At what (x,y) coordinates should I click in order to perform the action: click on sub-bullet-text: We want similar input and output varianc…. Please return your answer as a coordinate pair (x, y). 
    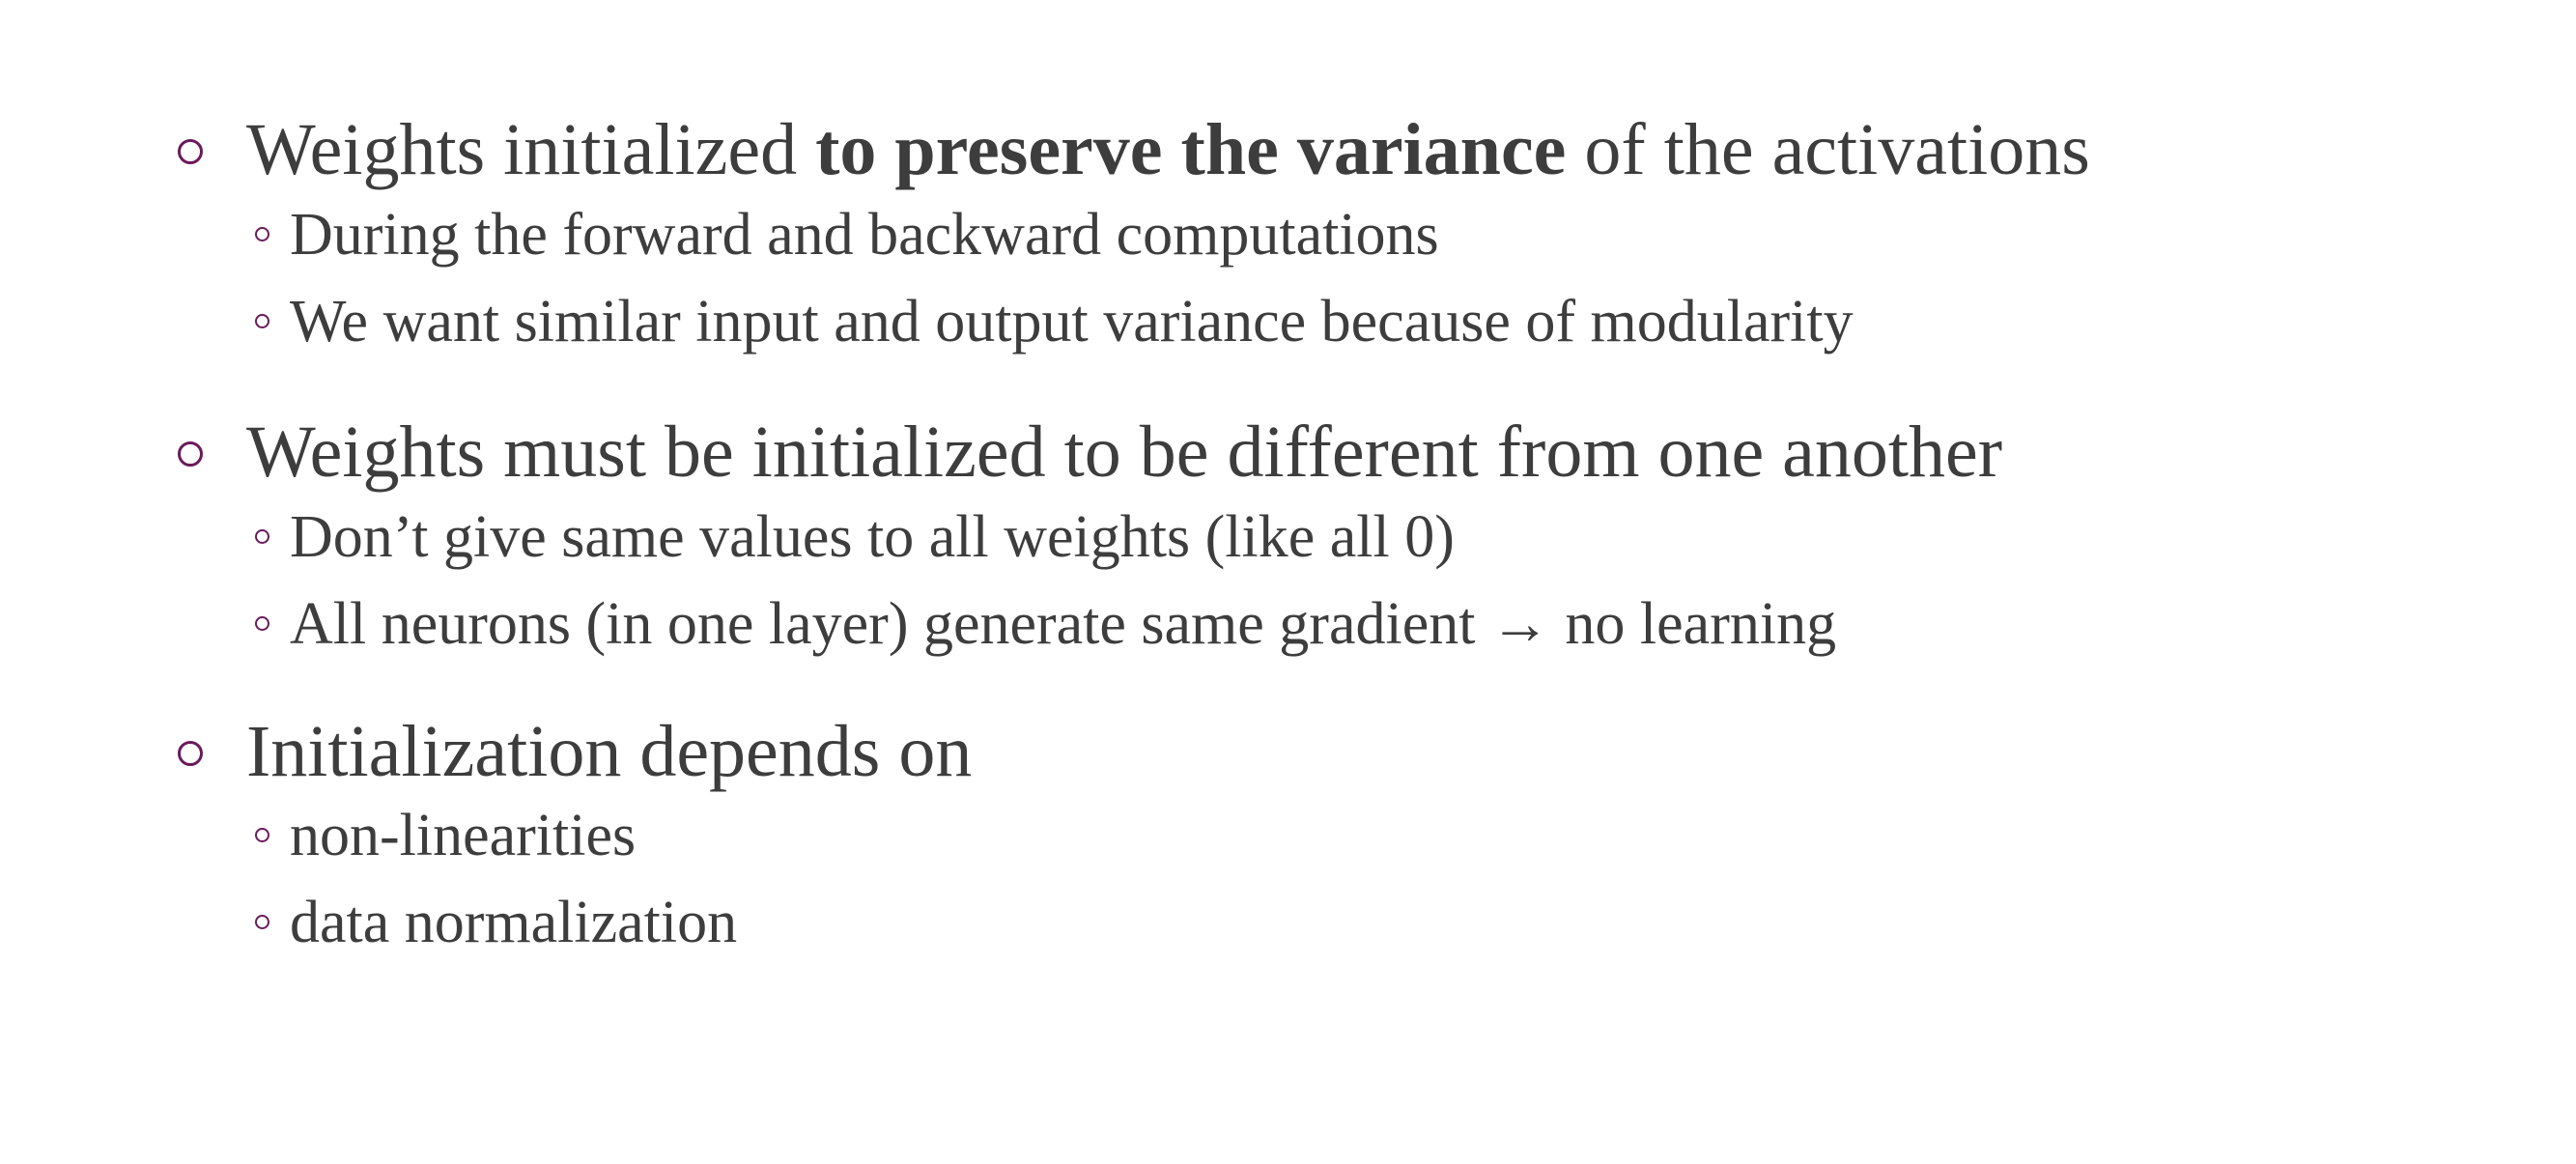
    Looking at the image, I should click on (1072, 322).